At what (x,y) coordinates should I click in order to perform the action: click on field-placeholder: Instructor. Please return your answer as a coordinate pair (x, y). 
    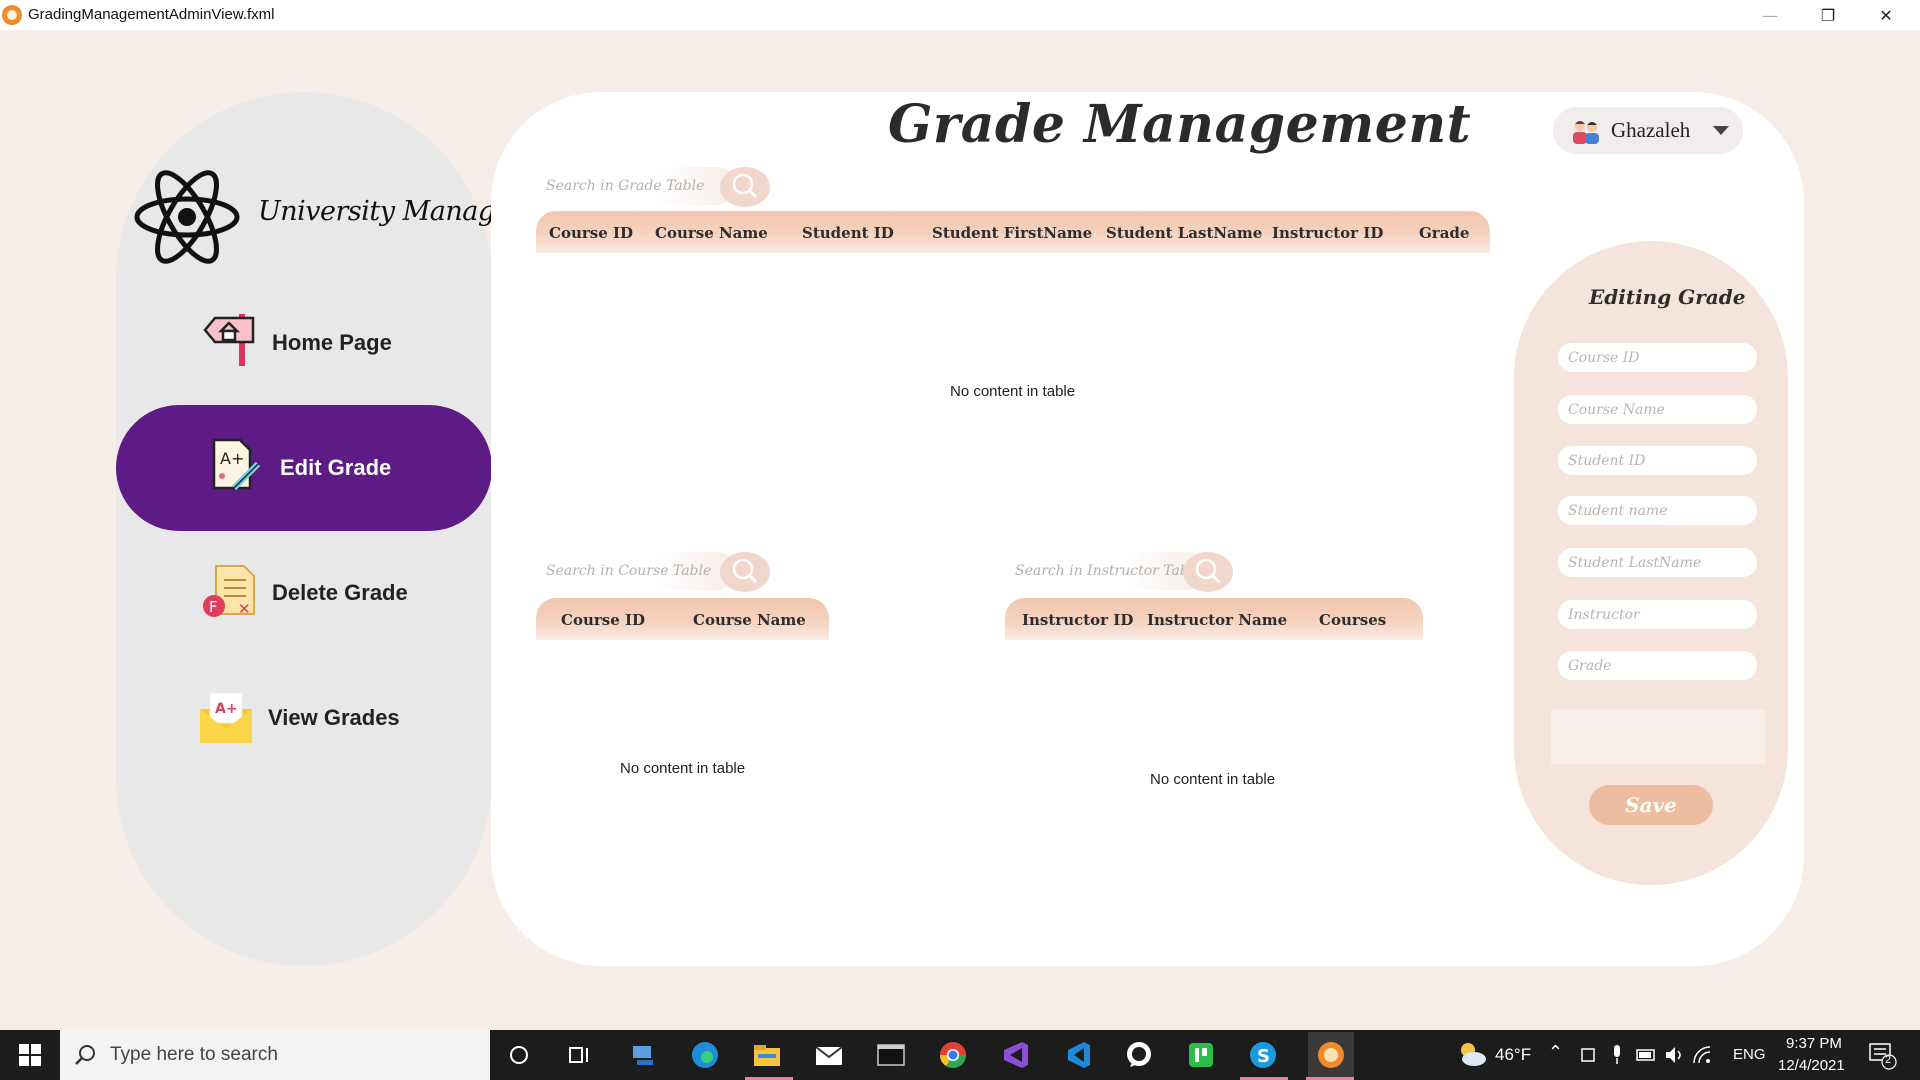
    Looking at the image, I should click on (1604, 615).